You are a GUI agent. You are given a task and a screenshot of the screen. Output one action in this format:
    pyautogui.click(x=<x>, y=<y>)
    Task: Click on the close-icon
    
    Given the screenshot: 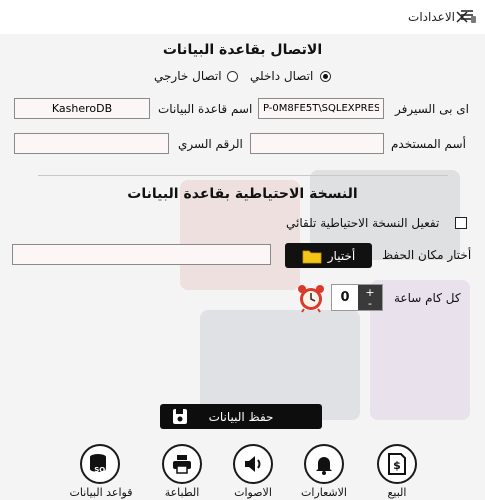 What is the action you would take?
    pyautogui.click(x=462, y=17)
    